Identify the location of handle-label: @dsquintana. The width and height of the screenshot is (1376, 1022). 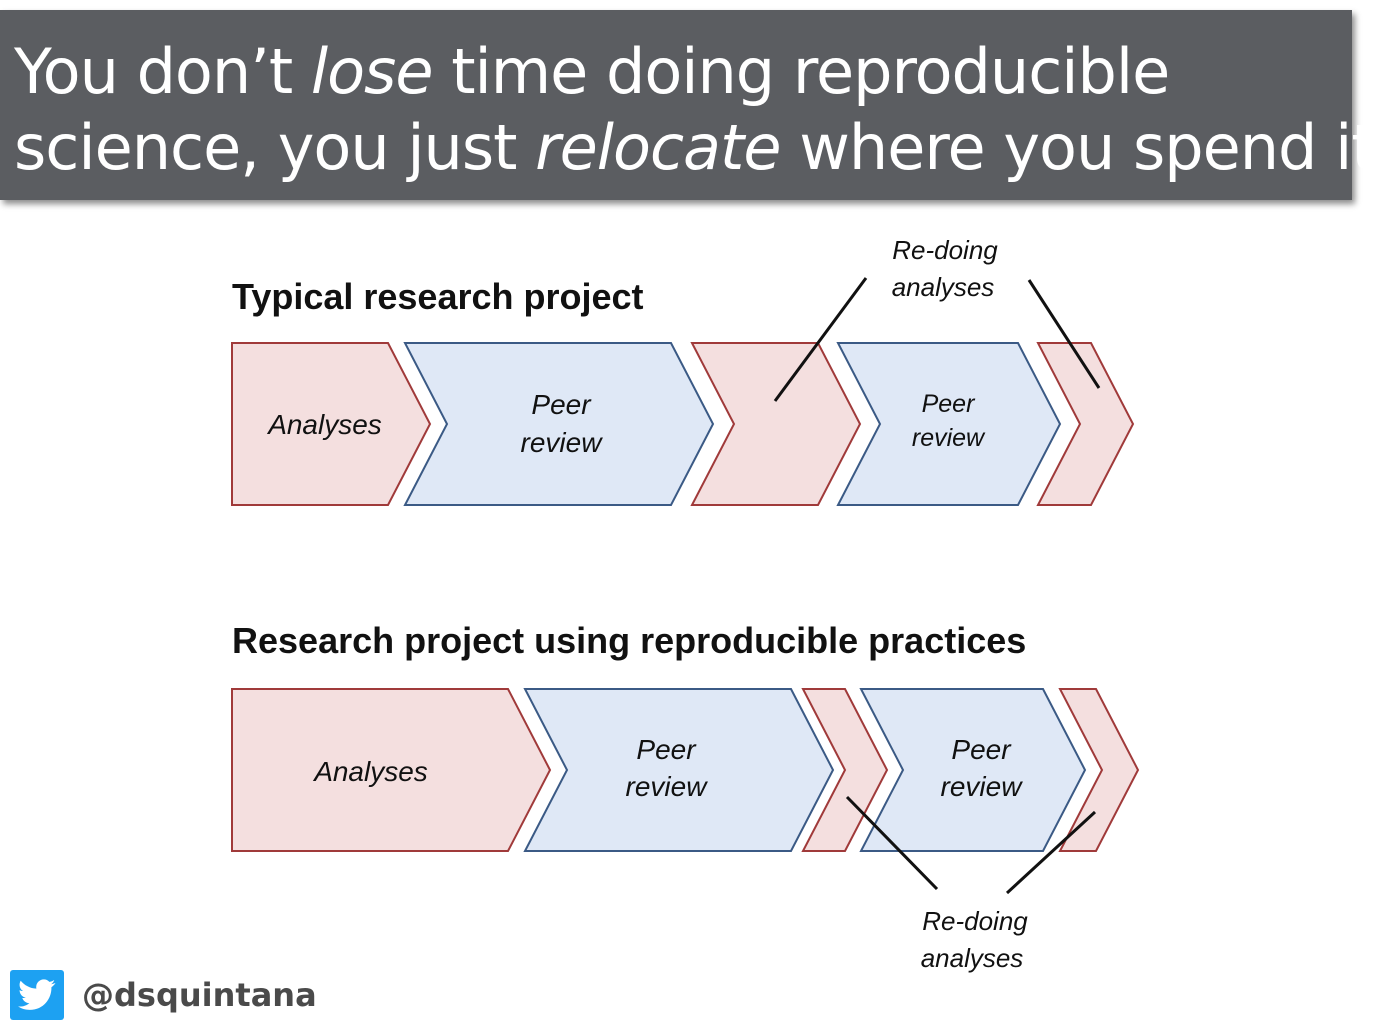
(199, 995).